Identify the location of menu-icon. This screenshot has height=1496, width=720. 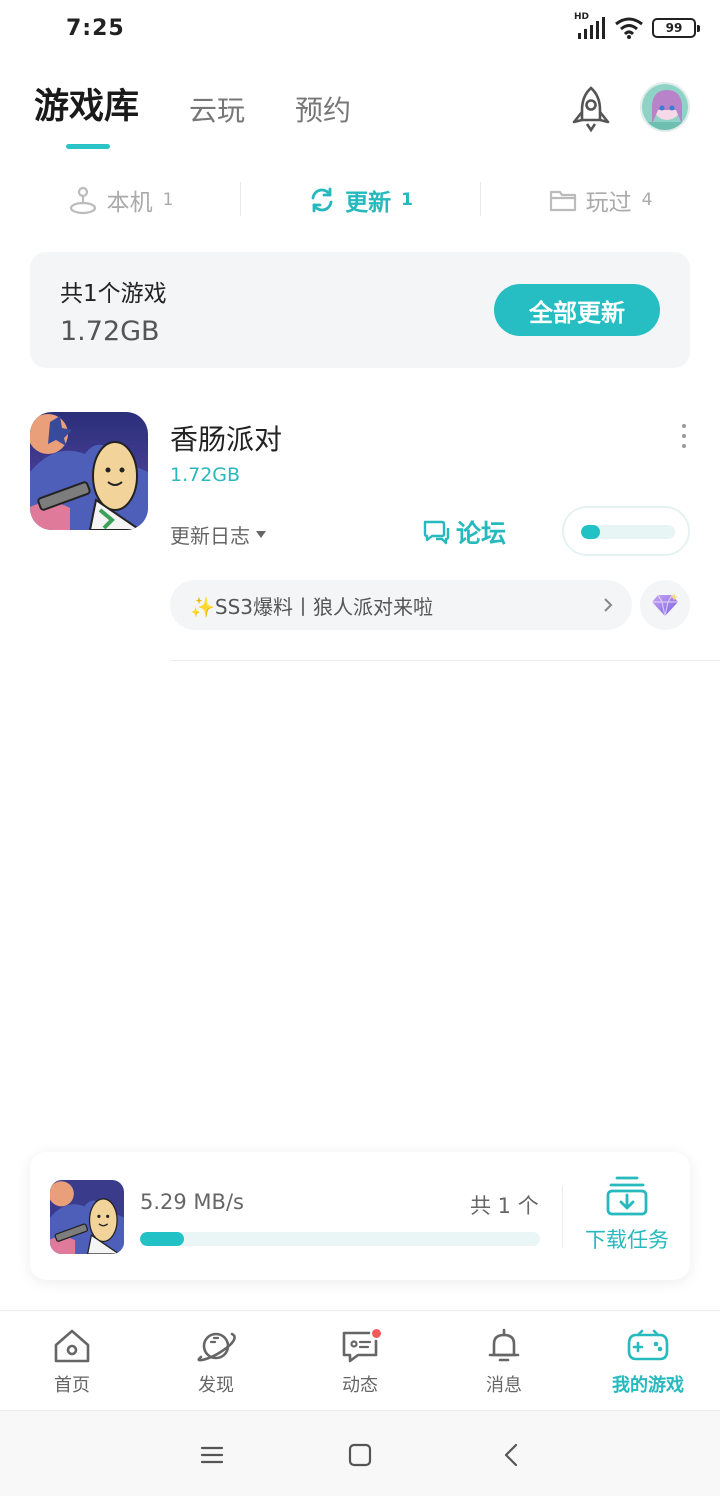
(212, 1455).